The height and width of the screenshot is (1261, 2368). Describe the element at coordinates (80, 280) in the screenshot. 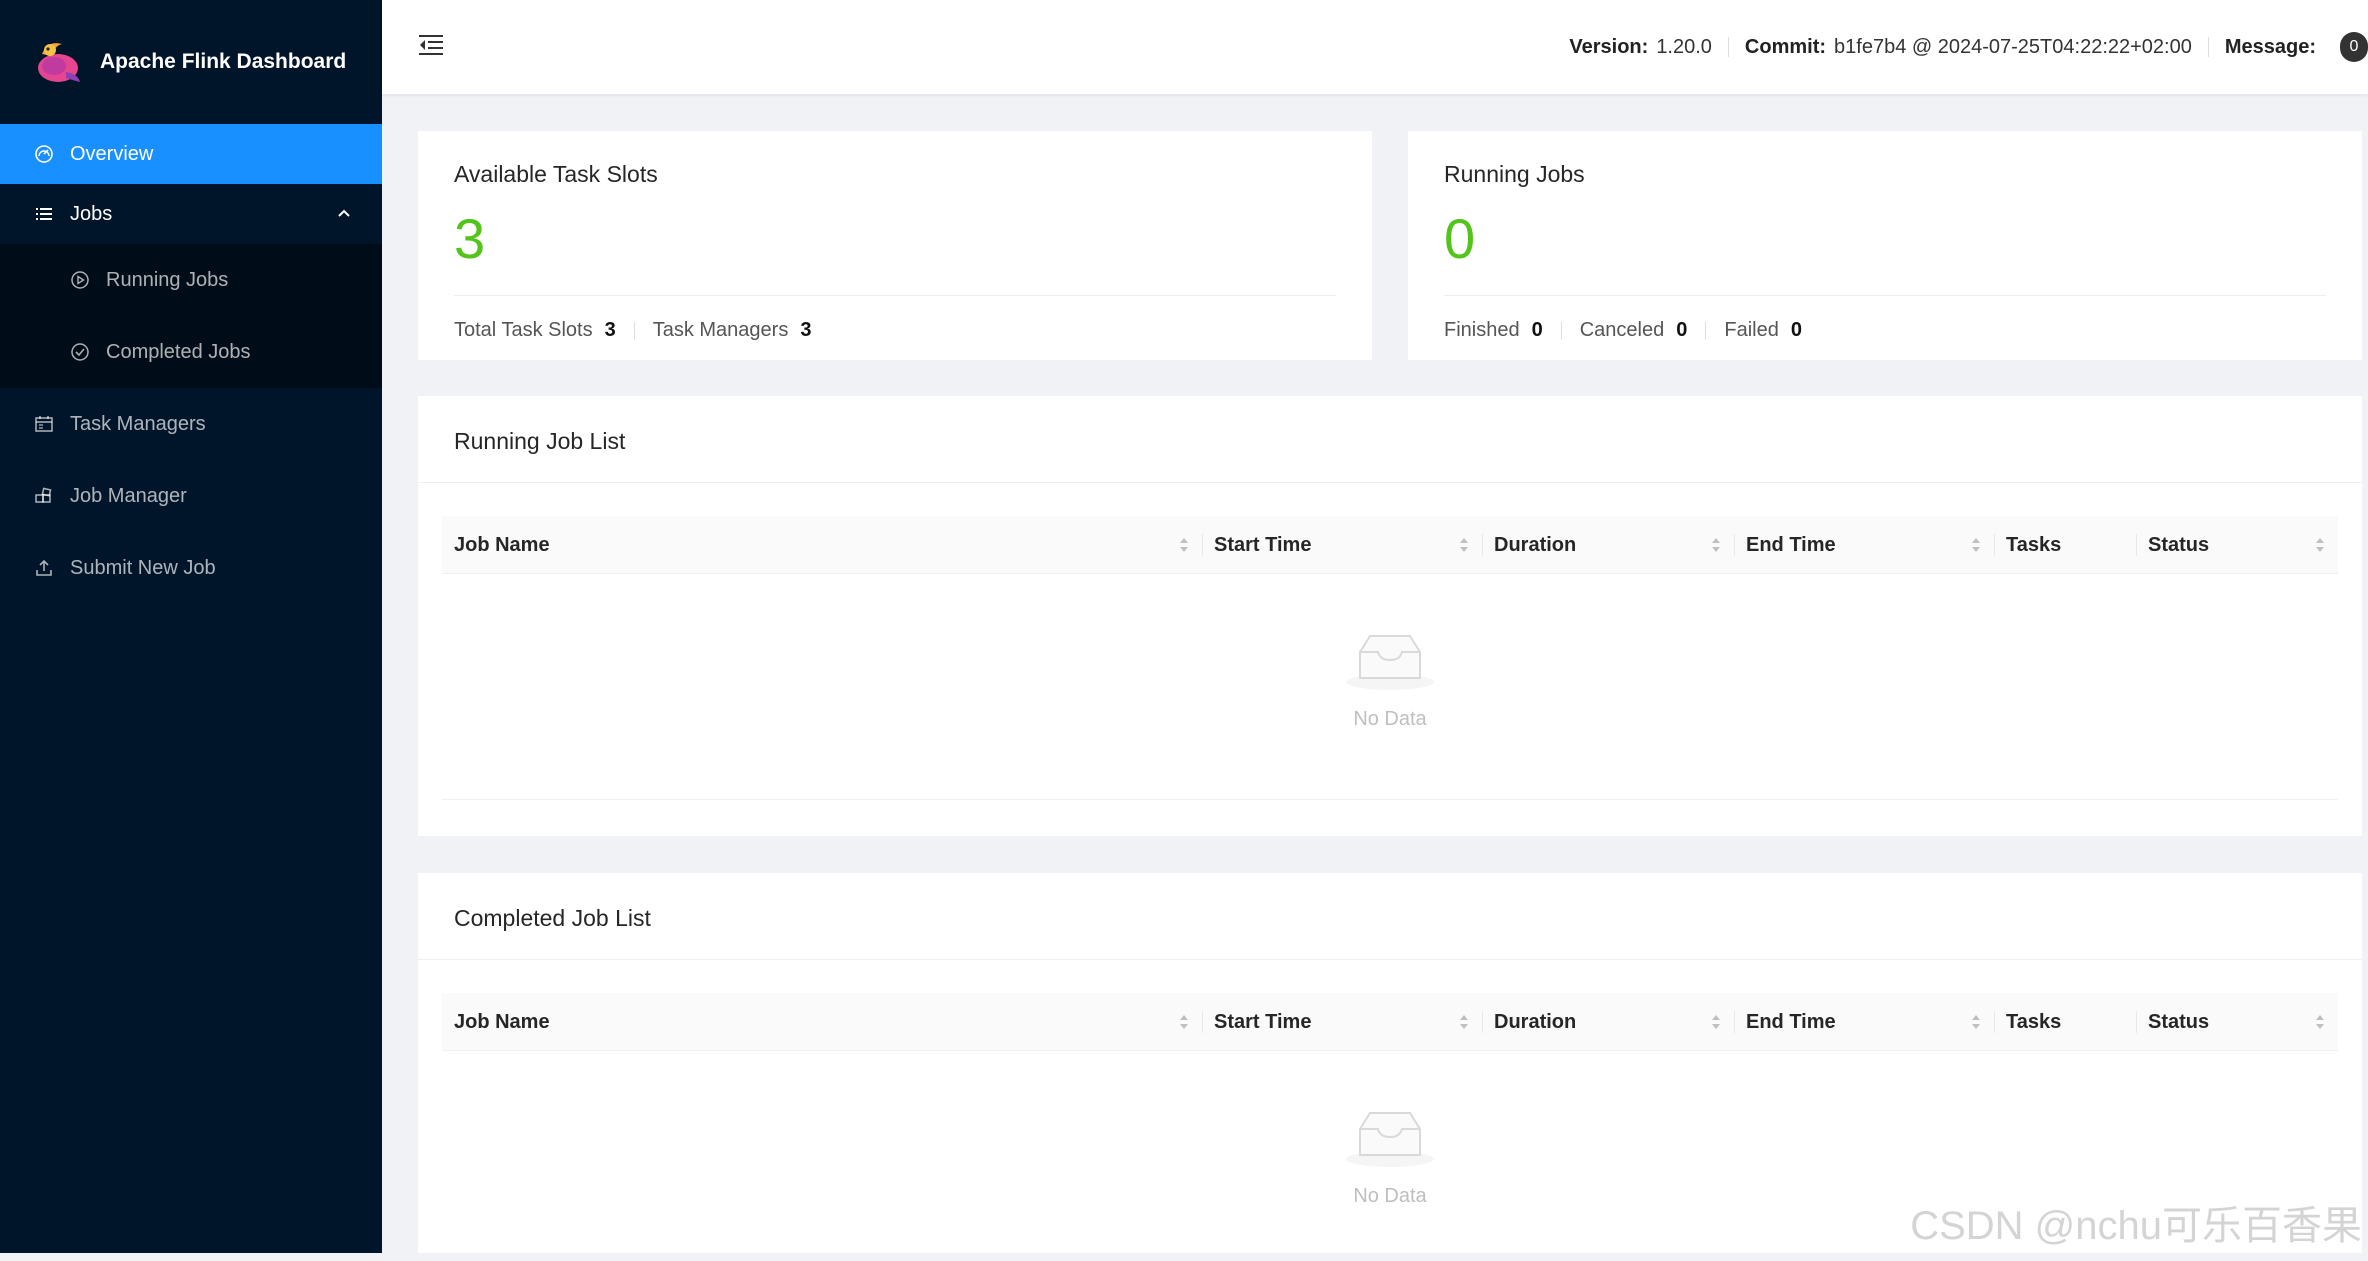

I see `play-circle-icon` at that location.